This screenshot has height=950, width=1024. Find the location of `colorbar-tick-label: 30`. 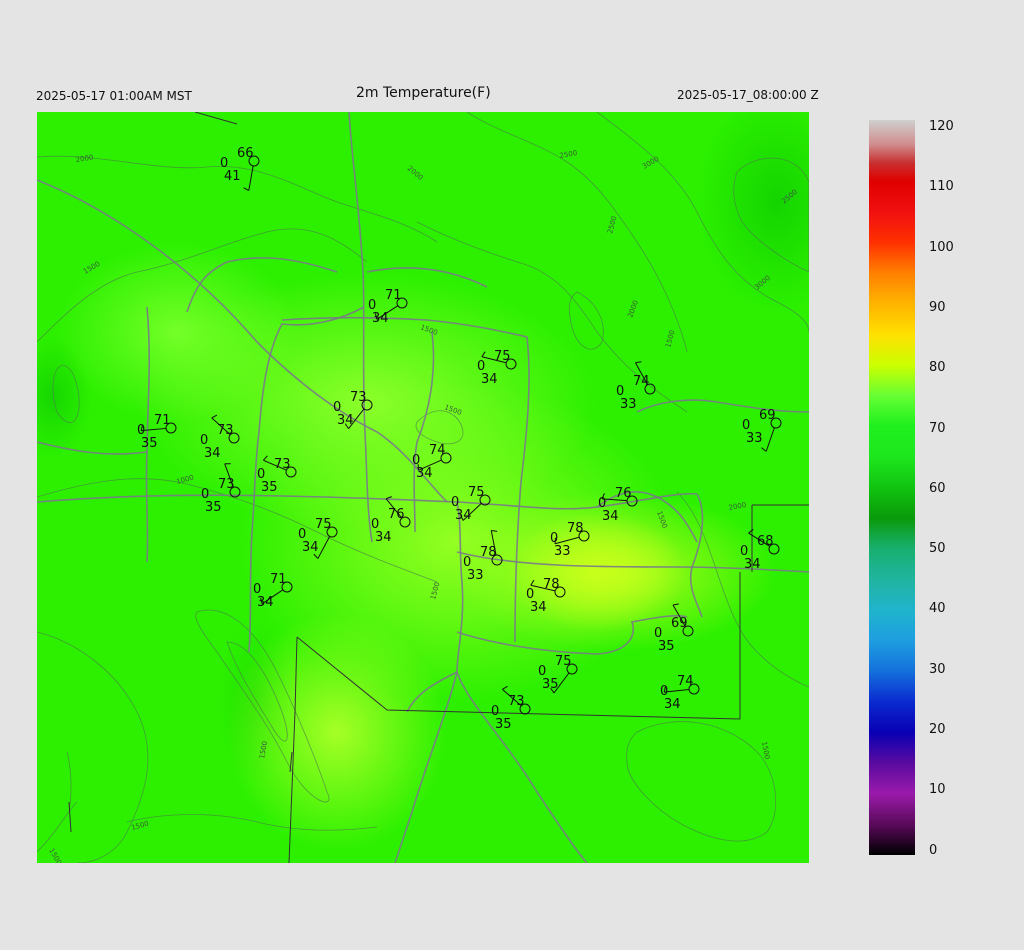

colorbar-tick-label: 30 is located at coordinates (937, 669).